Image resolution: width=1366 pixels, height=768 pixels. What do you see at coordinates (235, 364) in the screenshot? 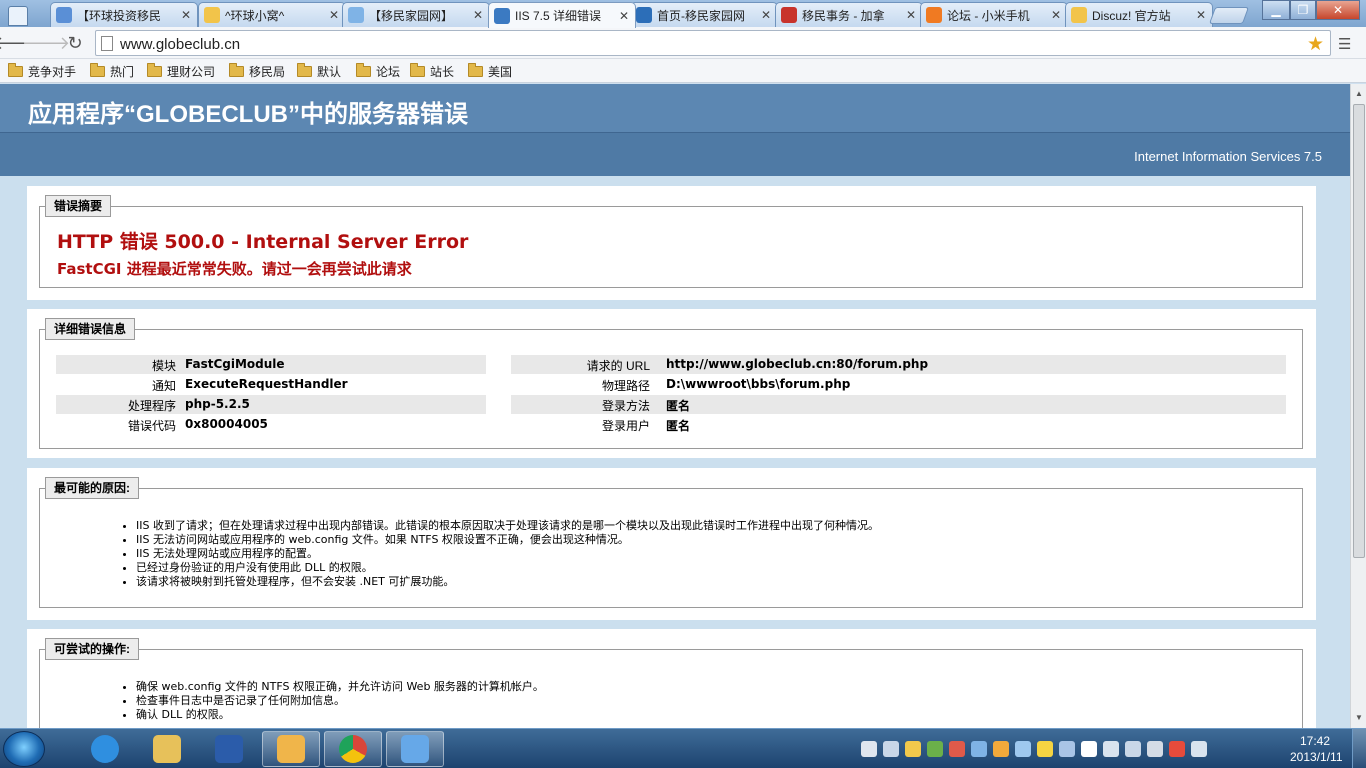
I see `detail-value: FastCgiModule` at bounding box center [235, 364].